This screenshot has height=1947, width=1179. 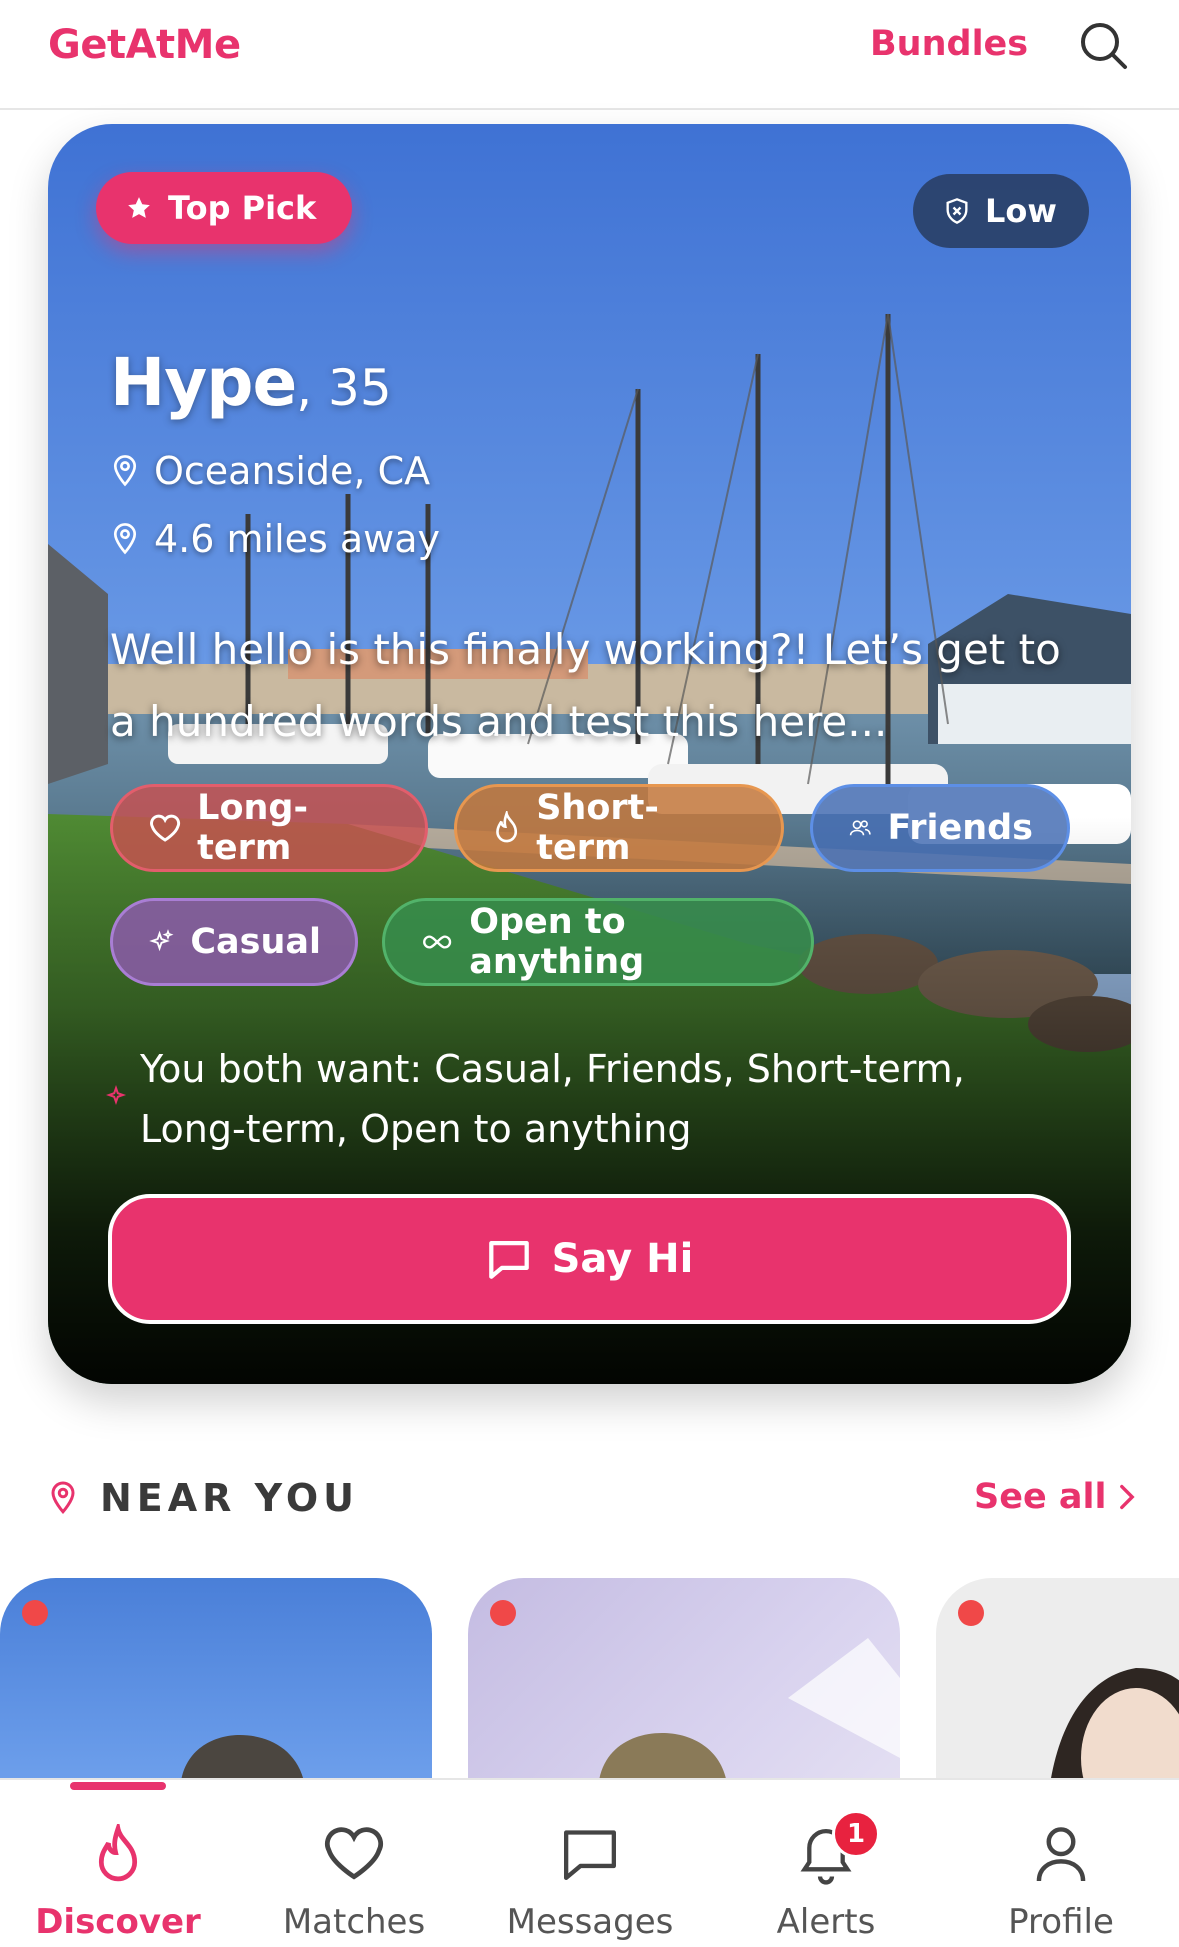 What do you see at coordinates (860, 828) in the screenshot?
I see `users-icon` at bounding box center [860, 828].